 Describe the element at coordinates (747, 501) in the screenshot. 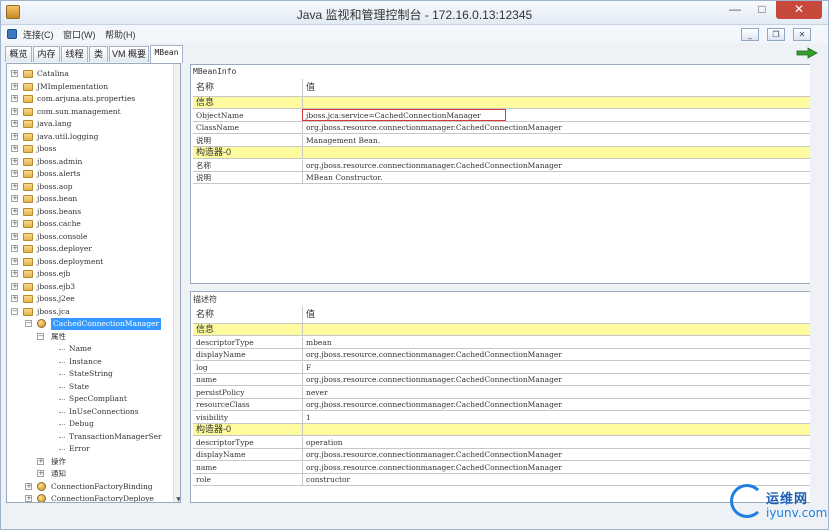

I see `watermark-ring-icon` at that location.